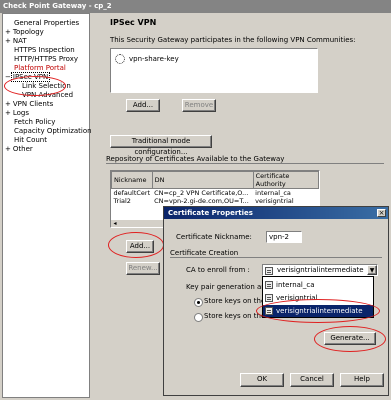  I want to click on tree-item-general-properties: General Properties, so click(46, 23).